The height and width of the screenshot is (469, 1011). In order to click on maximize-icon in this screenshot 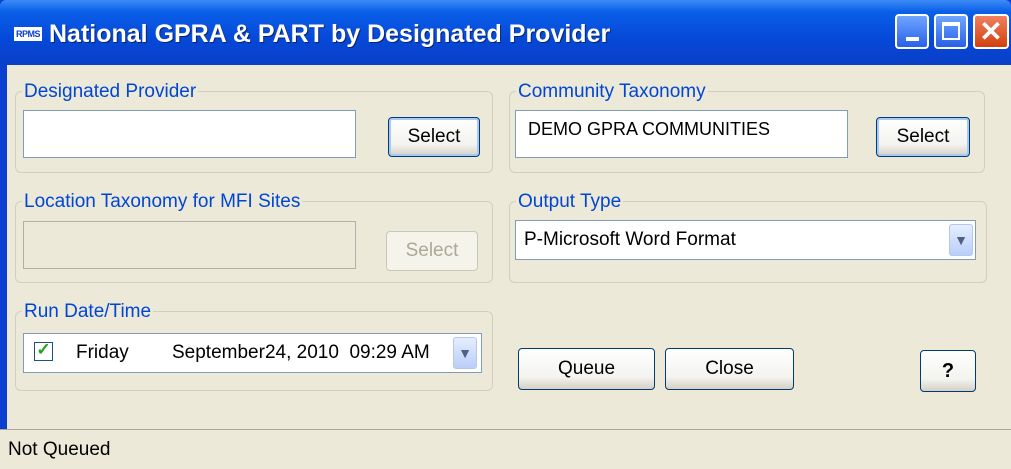, I will do `click(951, 31)`.